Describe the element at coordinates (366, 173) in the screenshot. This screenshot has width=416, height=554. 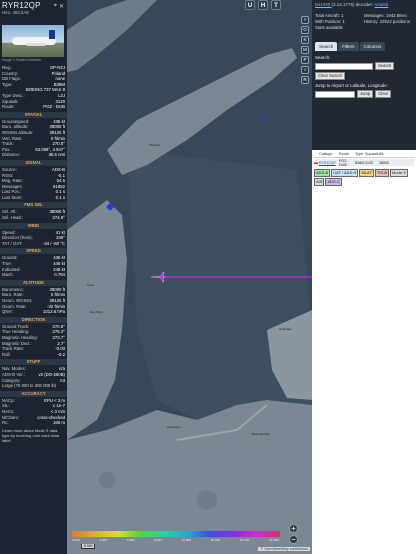
I see `source-badge: MLAT` at that location.